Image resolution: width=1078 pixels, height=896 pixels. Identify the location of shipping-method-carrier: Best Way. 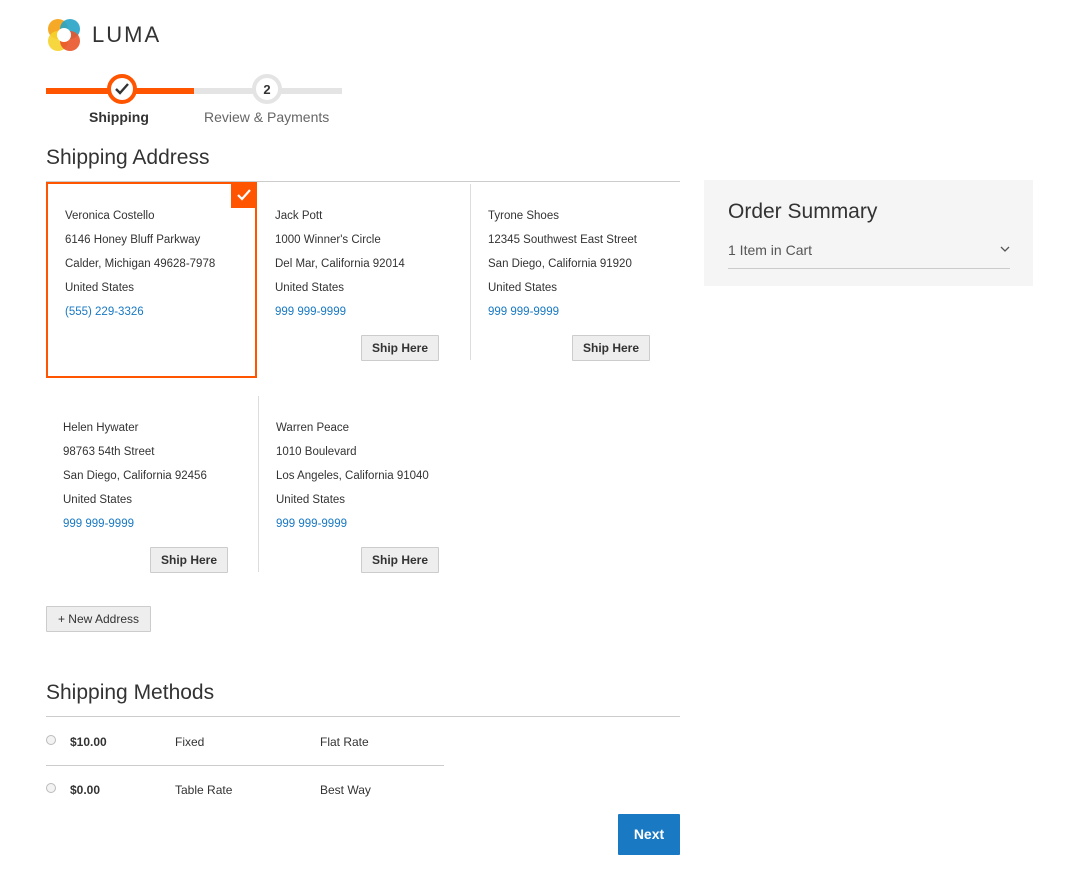
(345, 790).